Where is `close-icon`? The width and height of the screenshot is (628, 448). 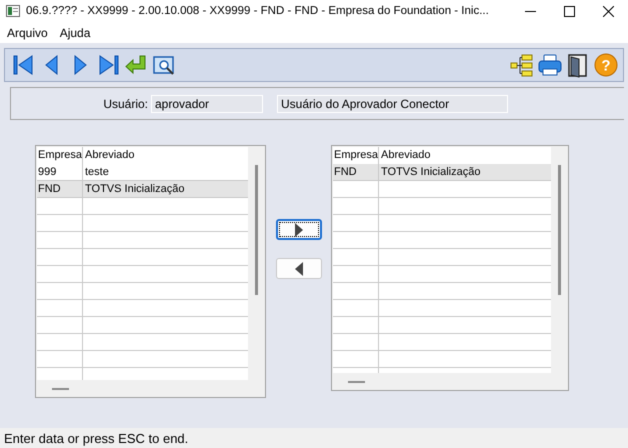
close-icon is located at coordinates (608, 11).